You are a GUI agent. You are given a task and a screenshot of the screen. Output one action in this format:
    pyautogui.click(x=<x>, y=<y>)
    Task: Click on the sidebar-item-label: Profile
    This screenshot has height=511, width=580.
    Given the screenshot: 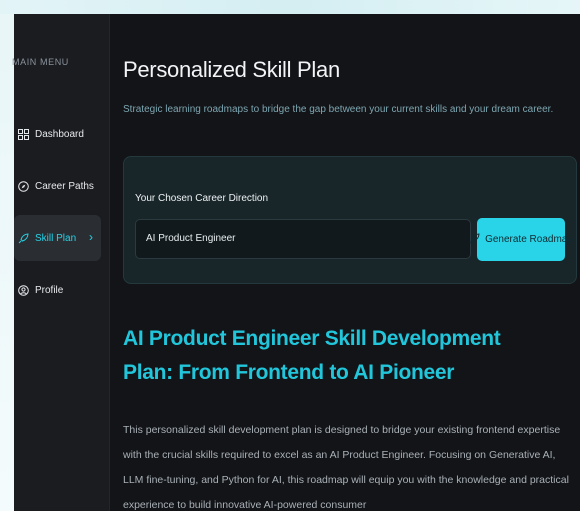 What is the action you would take?
    pyautogui.click(x=49, y=290)
    